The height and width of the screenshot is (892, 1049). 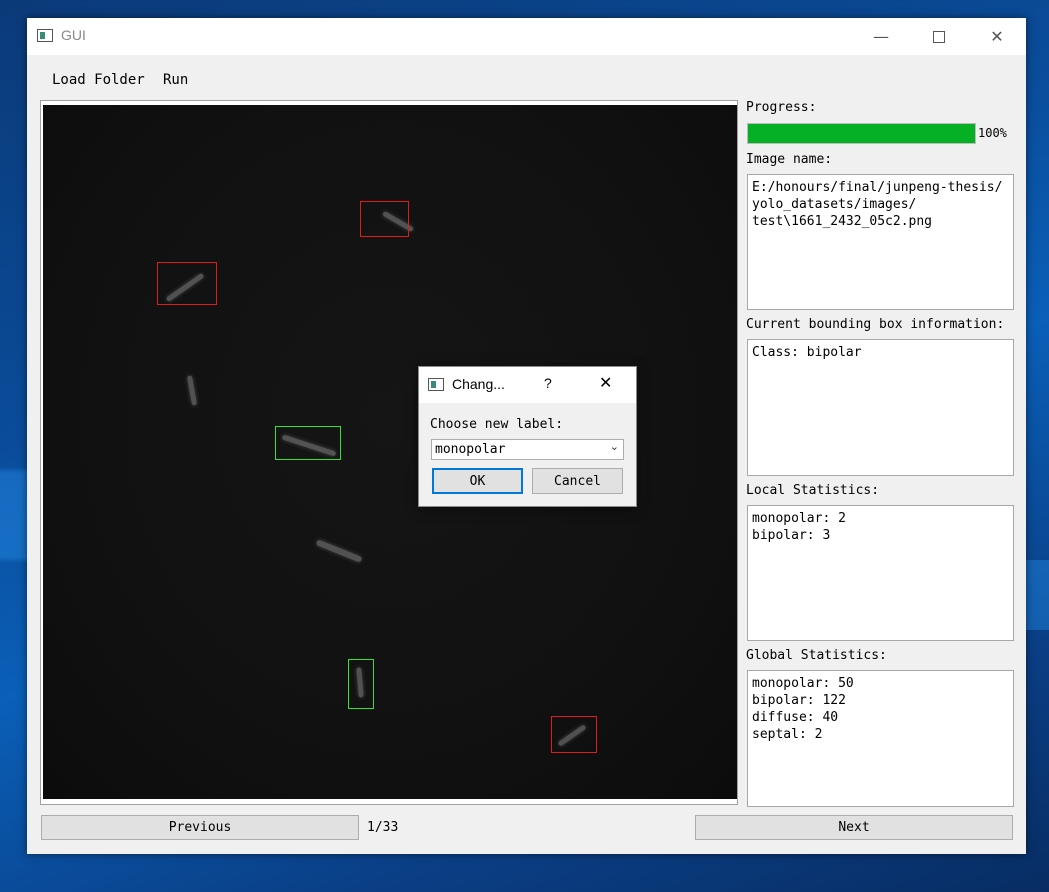 I want to click on global-stats-label: Global Statistics:, so click(x=816, y=655).